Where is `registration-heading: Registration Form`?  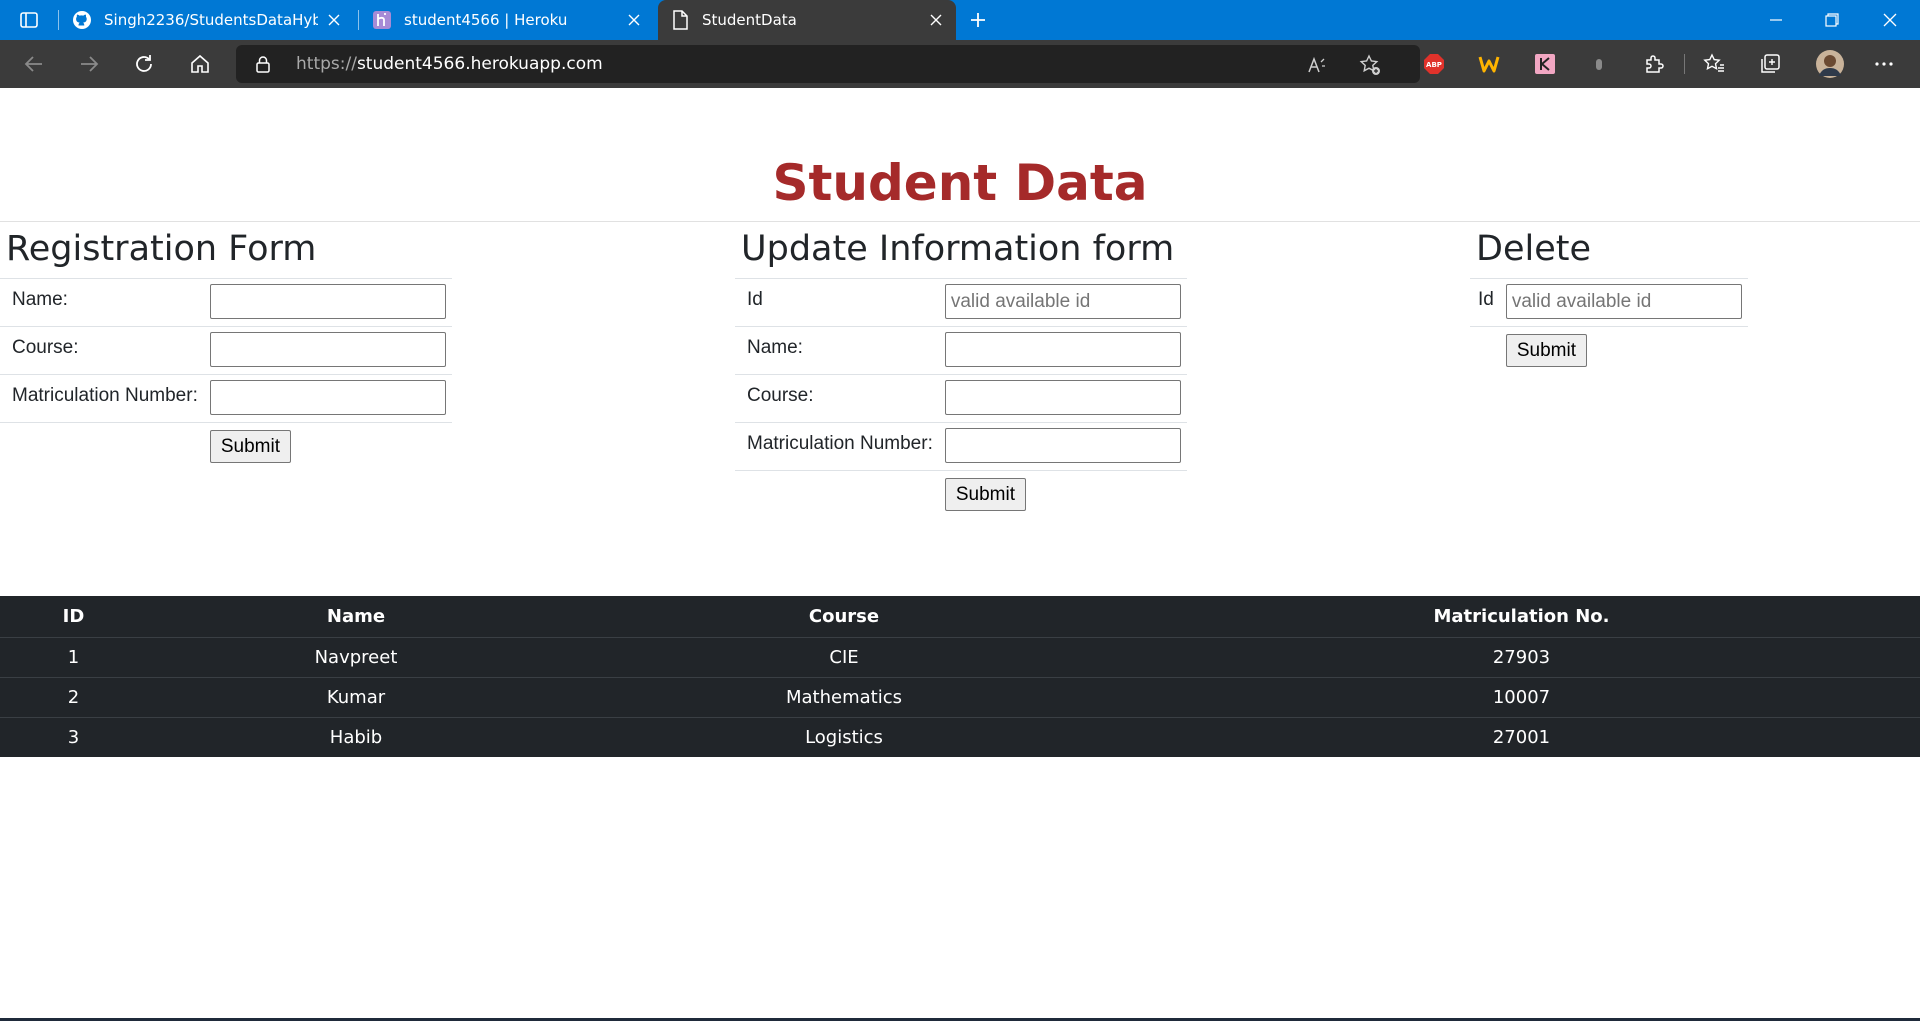
registration-heading: Registration Form is located at coordinates (161, 249).